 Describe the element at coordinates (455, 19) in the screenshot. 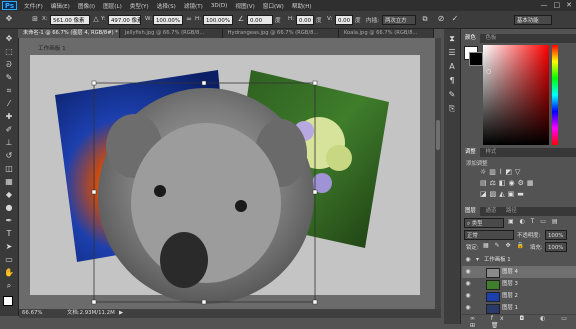

I see `commit-transform-icon: ✓` at that location.